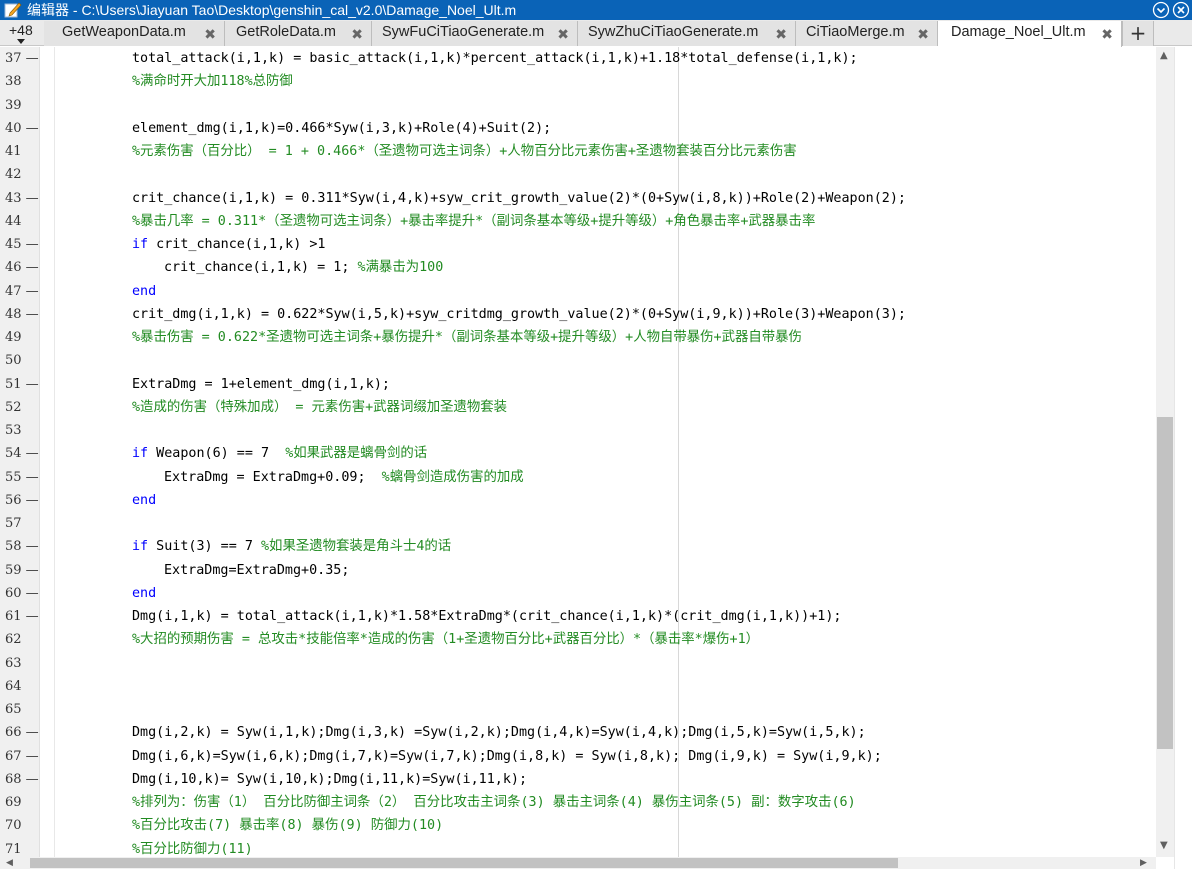 Image resolution: width=1192 pixels, height=869 pixels. I want to click on code-line: %百分比攻击(7) 暴击率(8) 暴伤(9) 防御力(10), so click(287, 825).